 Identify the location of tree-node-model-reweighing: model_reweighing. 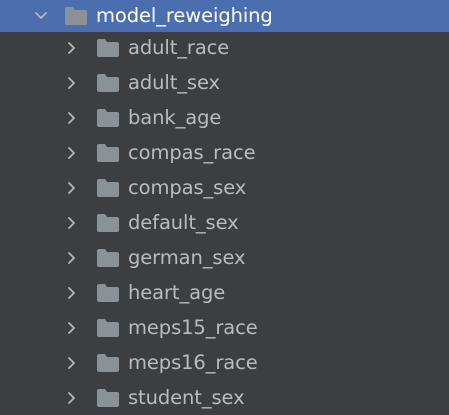
(224, 16).